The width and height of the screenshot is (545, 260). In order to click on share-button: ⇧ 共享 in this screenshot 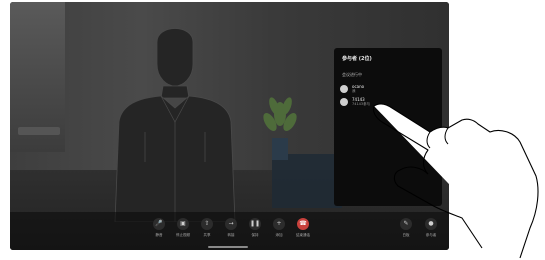, I will do `click(207, 228)`.